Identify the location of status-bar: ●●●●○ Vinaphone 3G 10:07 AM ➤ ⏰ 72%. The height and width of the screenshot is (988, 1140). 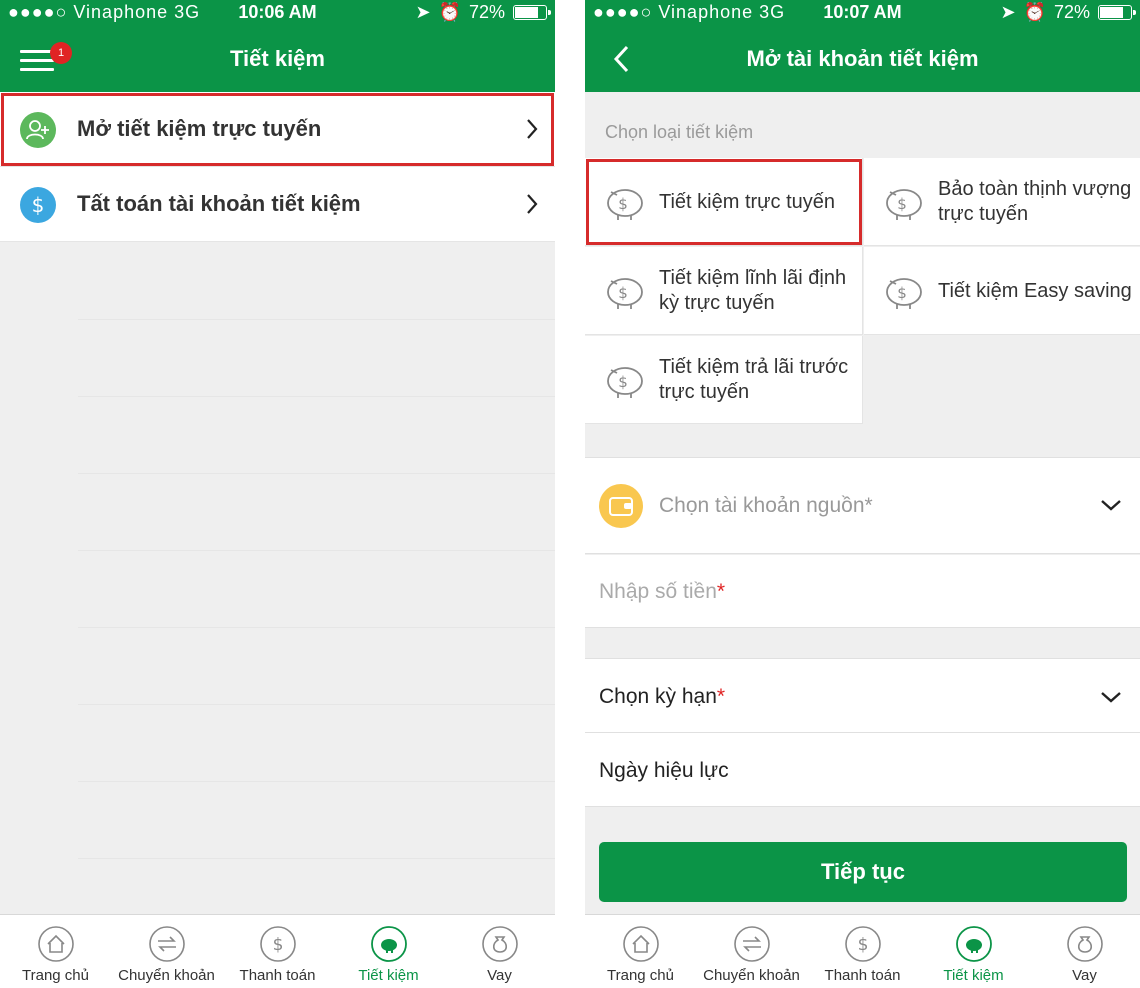
(862, 13).